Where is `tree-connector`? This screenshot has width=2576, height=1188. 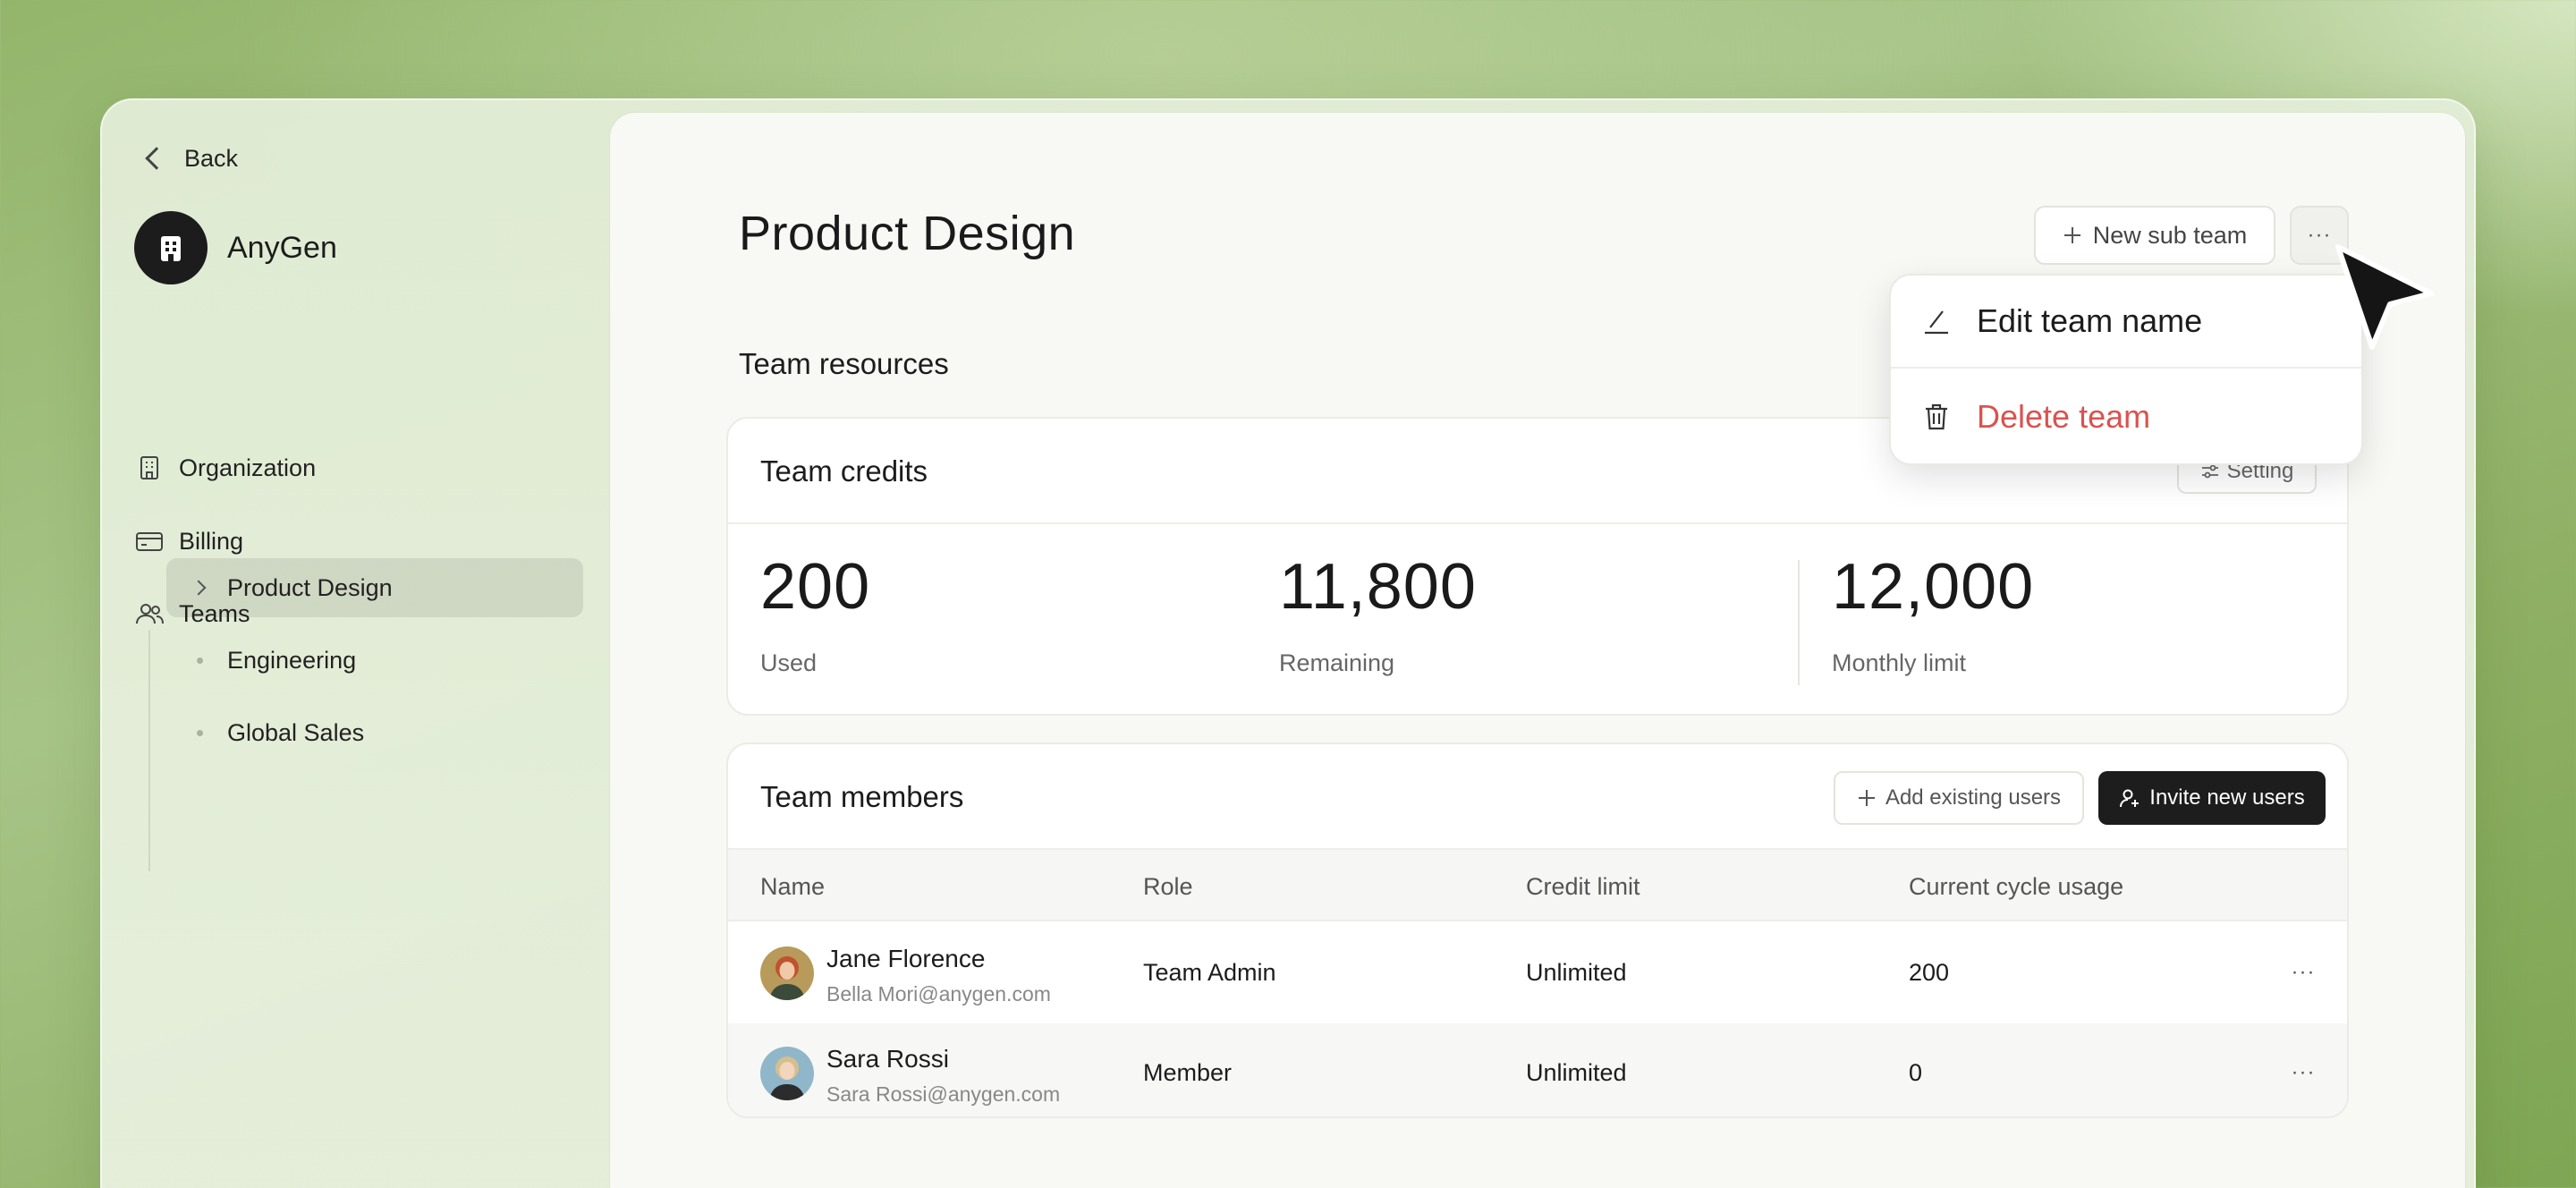 tree-connector is located at coordinates (149, 750).